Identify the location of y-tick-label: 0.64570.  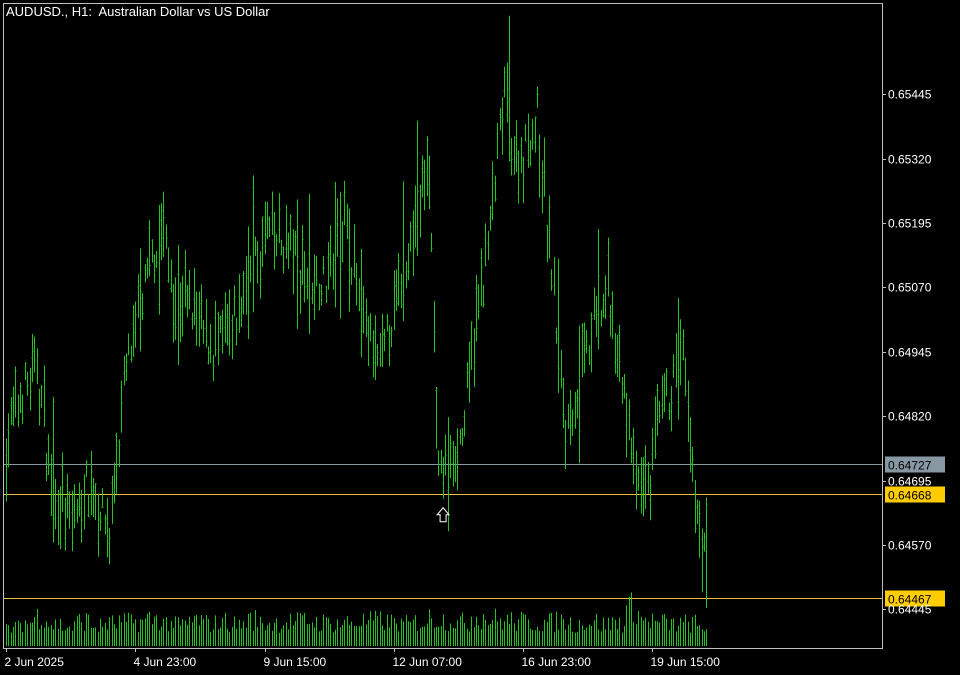
(910, 546).